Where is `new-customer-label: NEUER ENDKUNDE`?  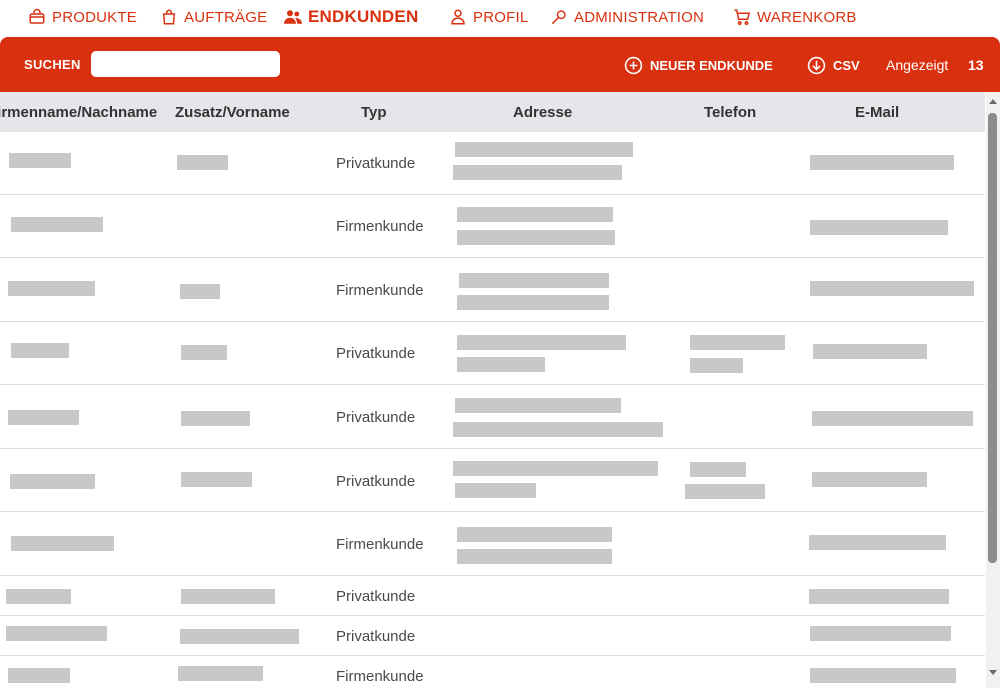
new-customer-label: NEUER ENDKUNDE is located at coordinates (711, 65).